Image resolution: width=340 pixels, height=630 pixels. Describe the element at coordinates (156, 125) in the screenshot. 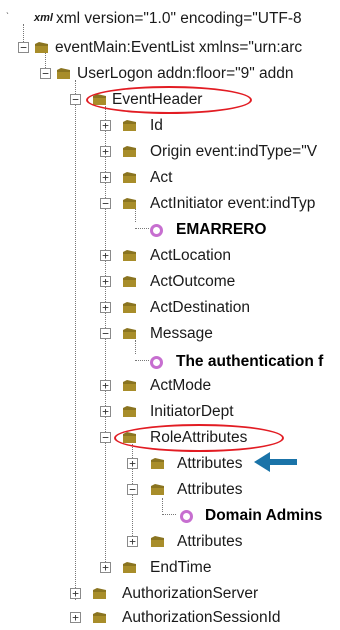

I see `node-label: Id` at that location.